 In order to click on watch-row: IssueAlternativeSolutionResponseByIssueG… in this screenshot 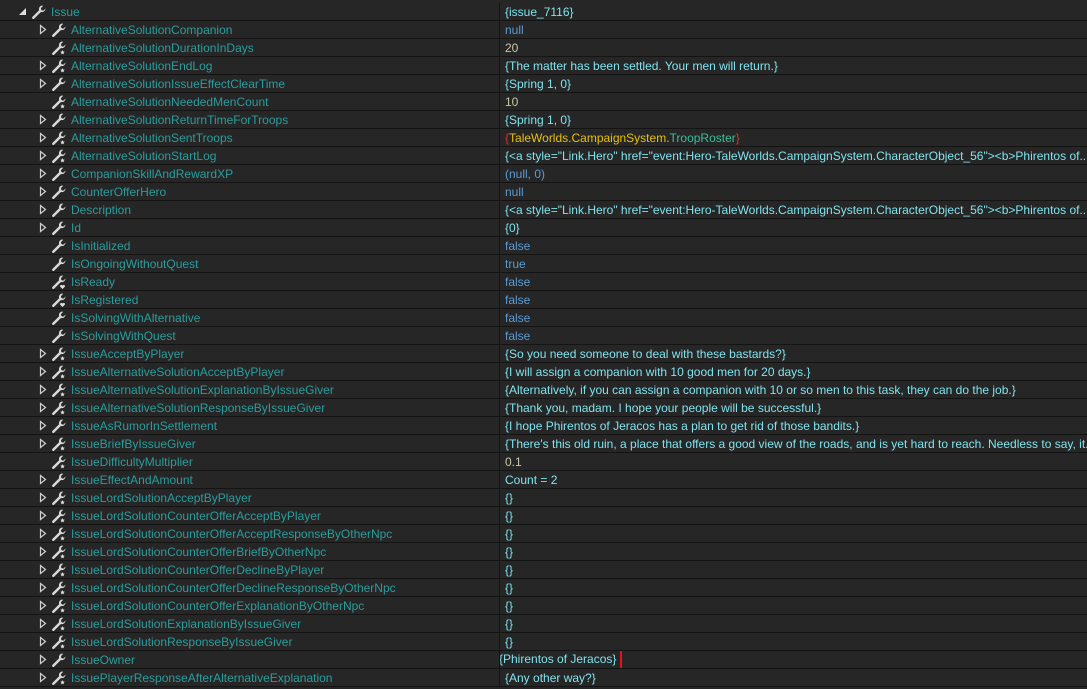, I will do `click(543, 408)`.